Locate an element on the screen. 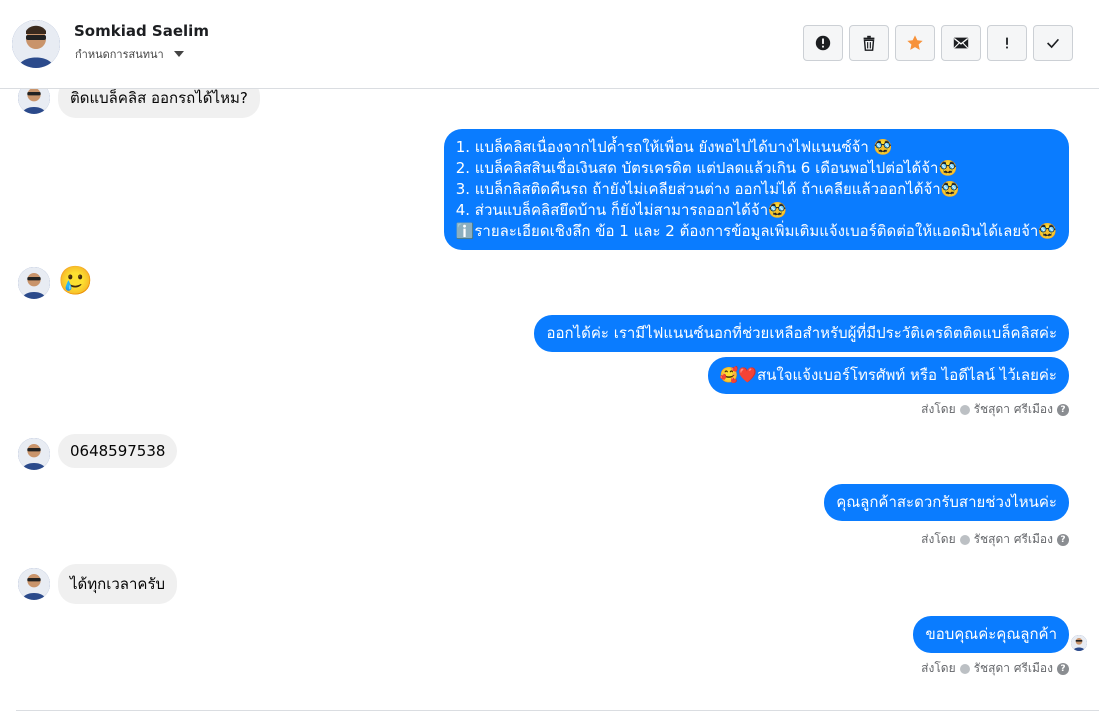 The width and height of the screenshot is (1099, 712). exclamation-icon is located at coordinates (1007, 43).